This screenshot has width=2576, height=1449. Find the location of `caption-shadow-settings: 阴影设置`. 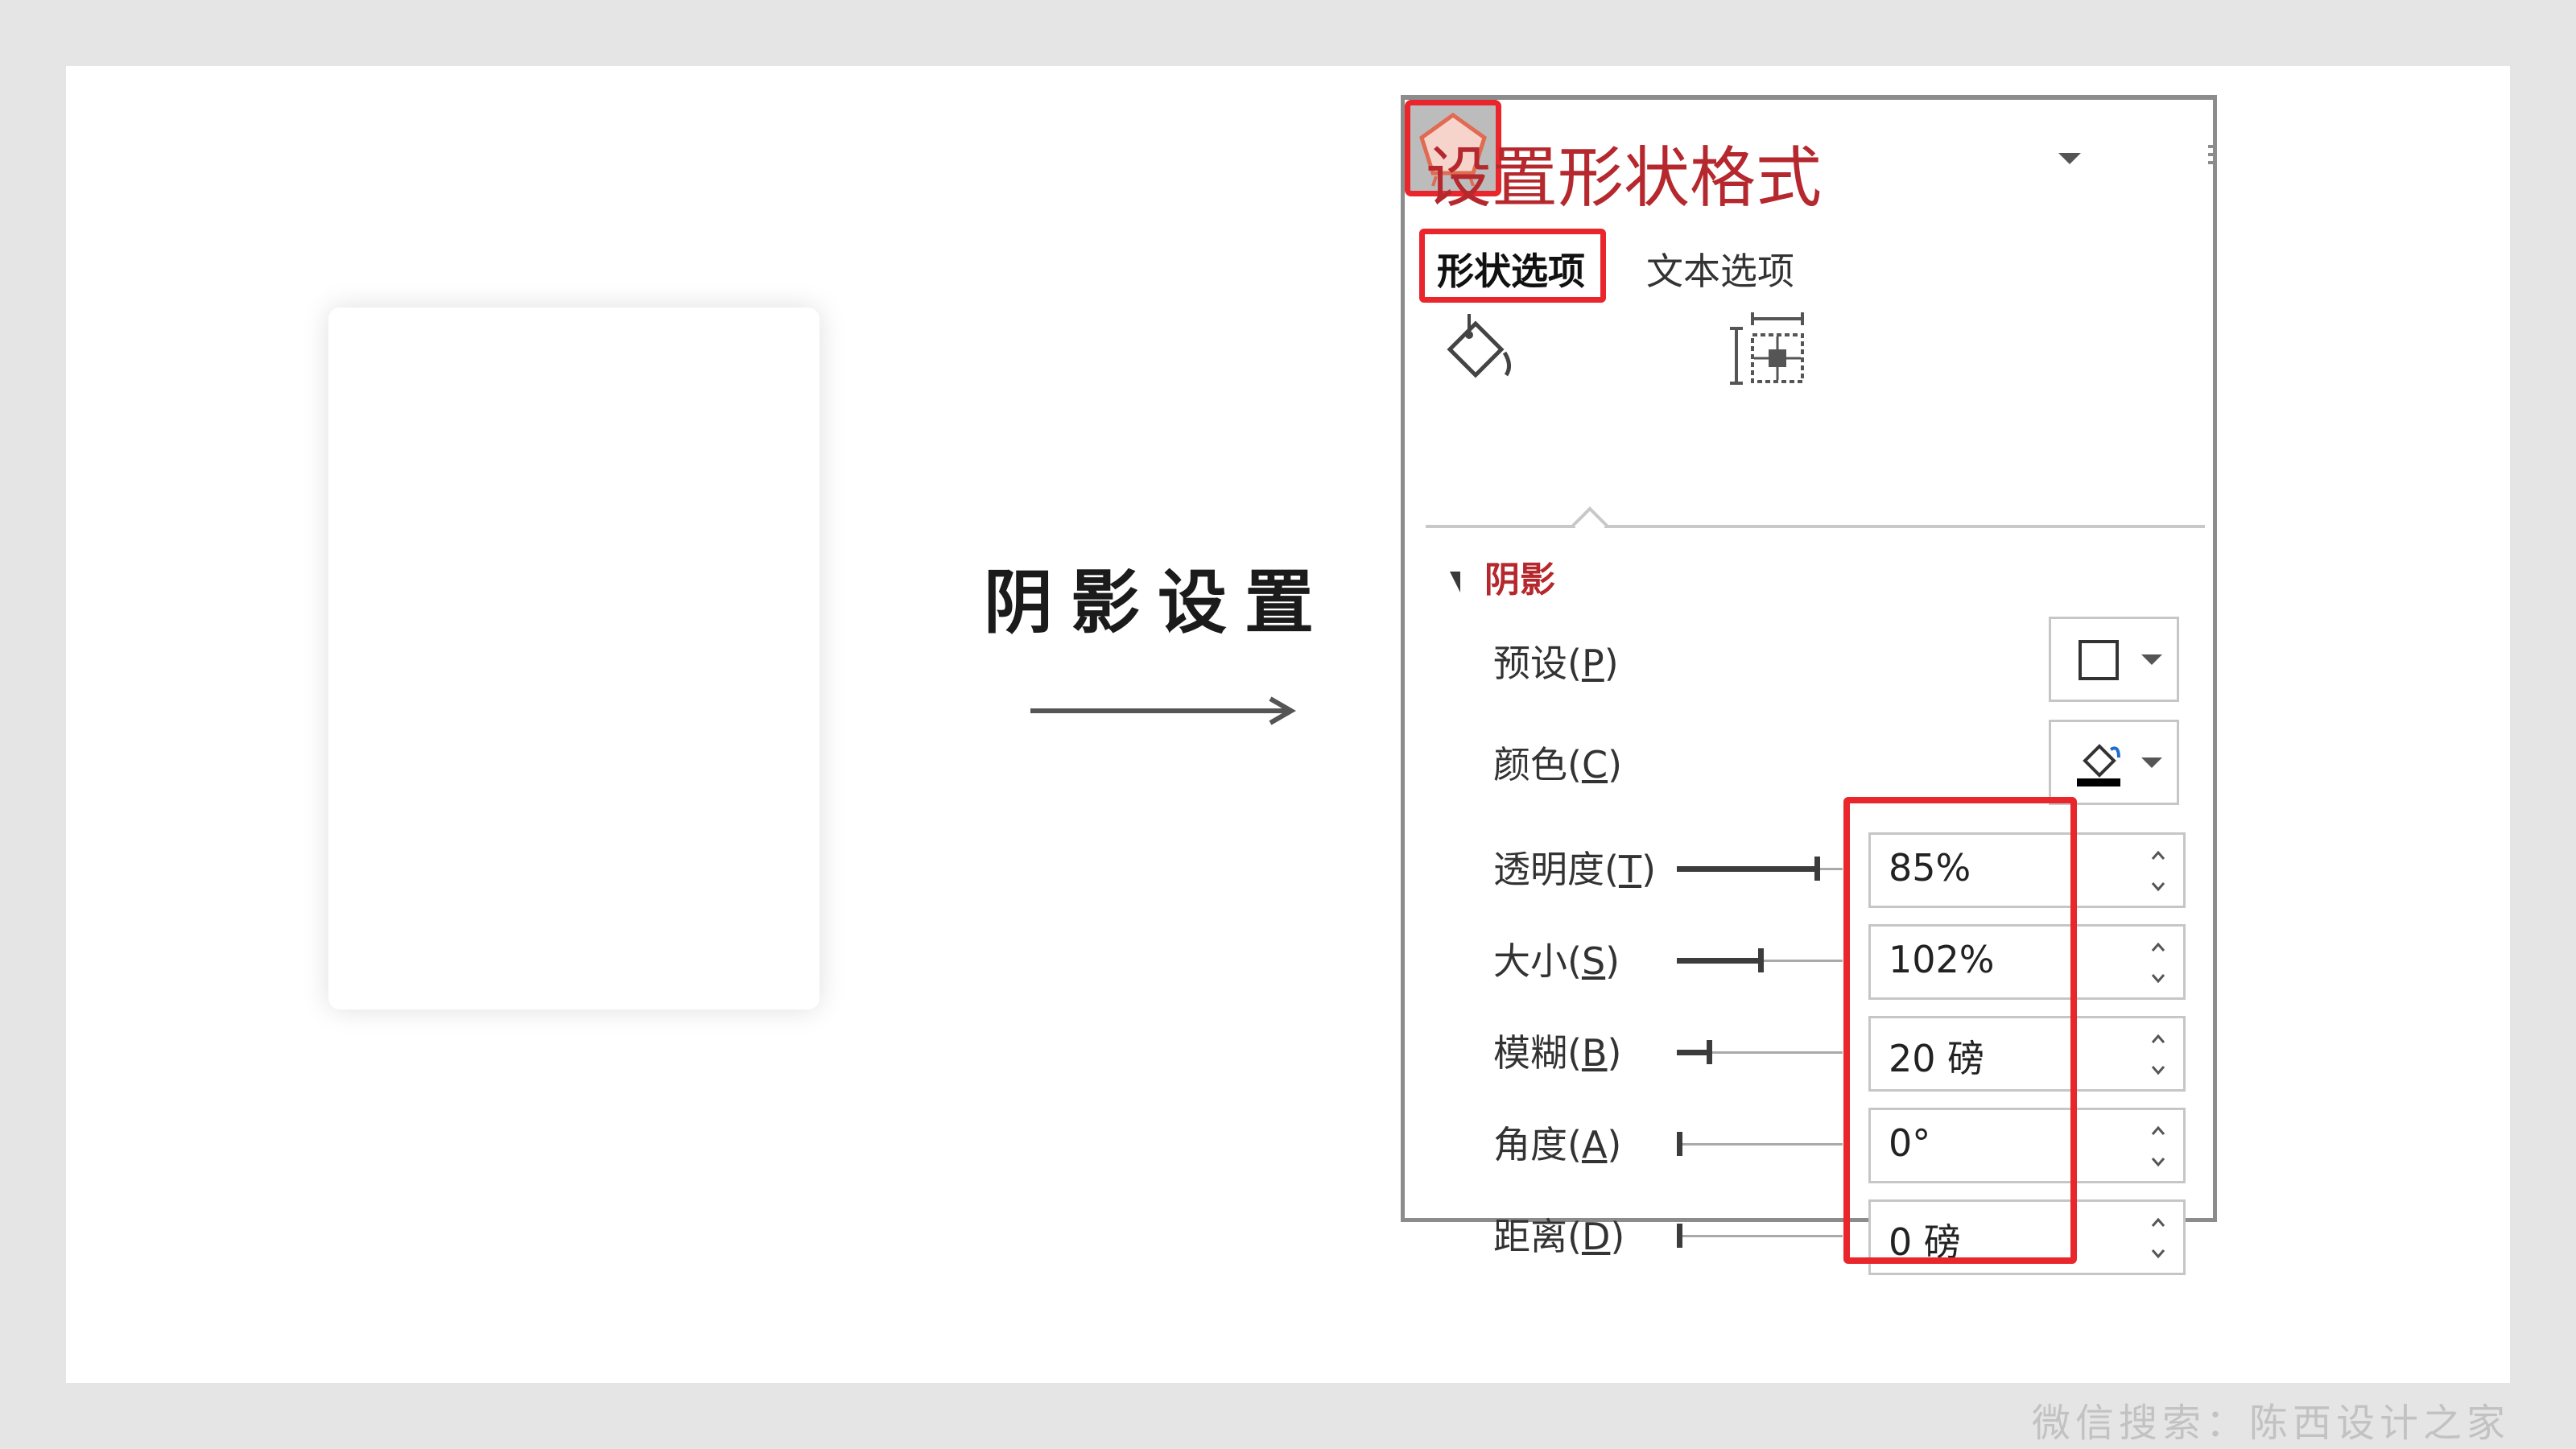

caption-shadow-settings: 阴影设置 is located at coordinates (1157, 602).